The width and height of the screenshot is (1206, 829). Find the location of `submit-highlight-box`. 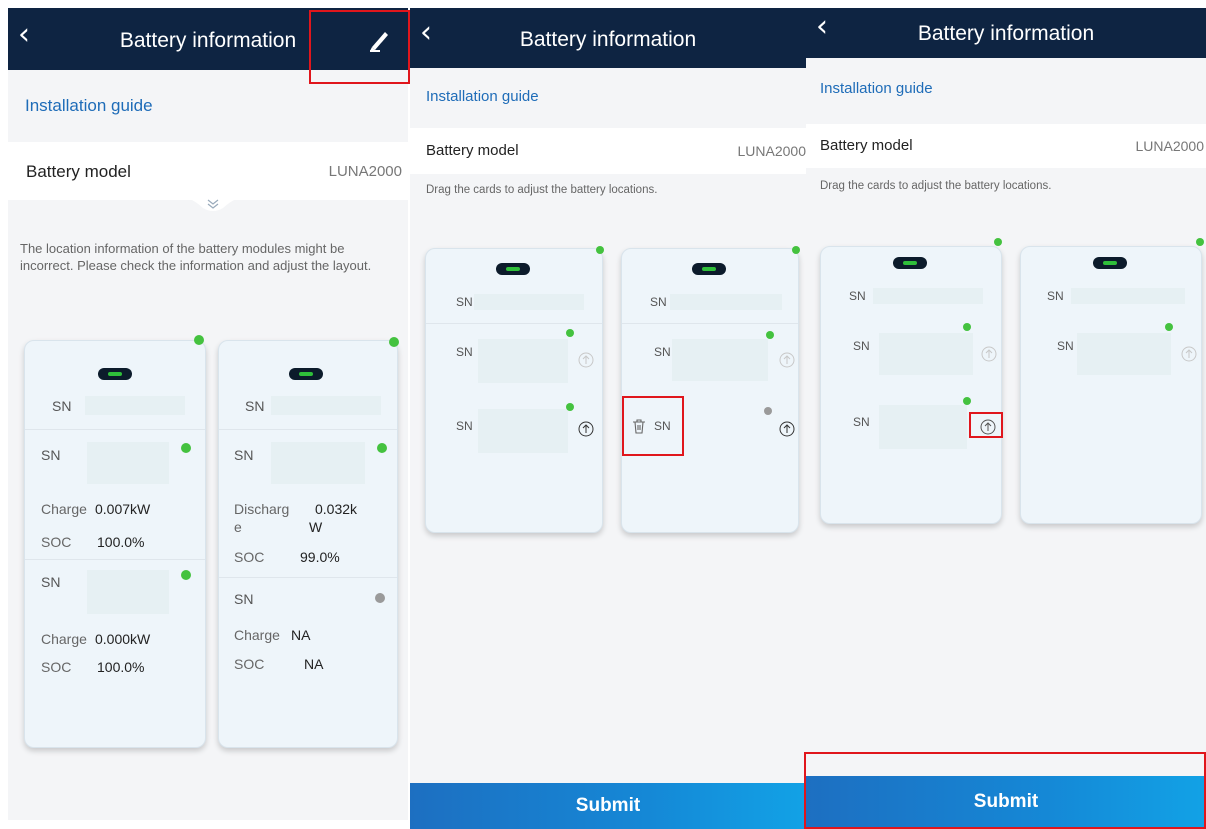

submit-highlight-box is located at coordinates (1005, 790).